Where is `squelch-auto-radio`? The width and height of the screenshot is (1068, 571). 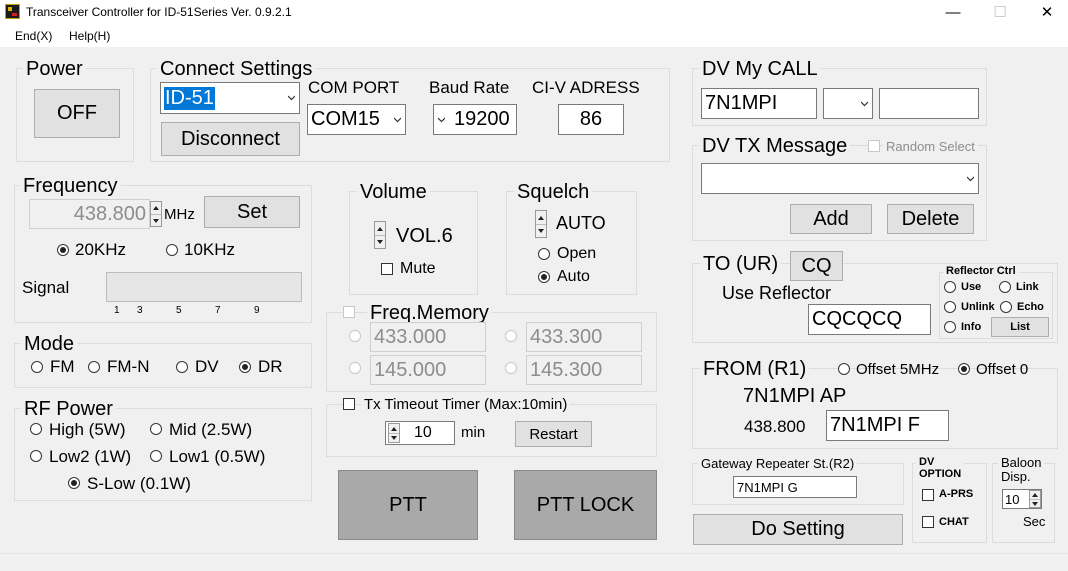 squelch-auto-radio is located at coordinates (544, 277).